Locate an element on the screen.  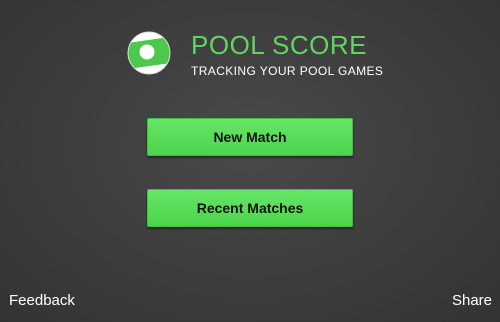
feedback-link: Feedback is located at coordinates (42, 300).